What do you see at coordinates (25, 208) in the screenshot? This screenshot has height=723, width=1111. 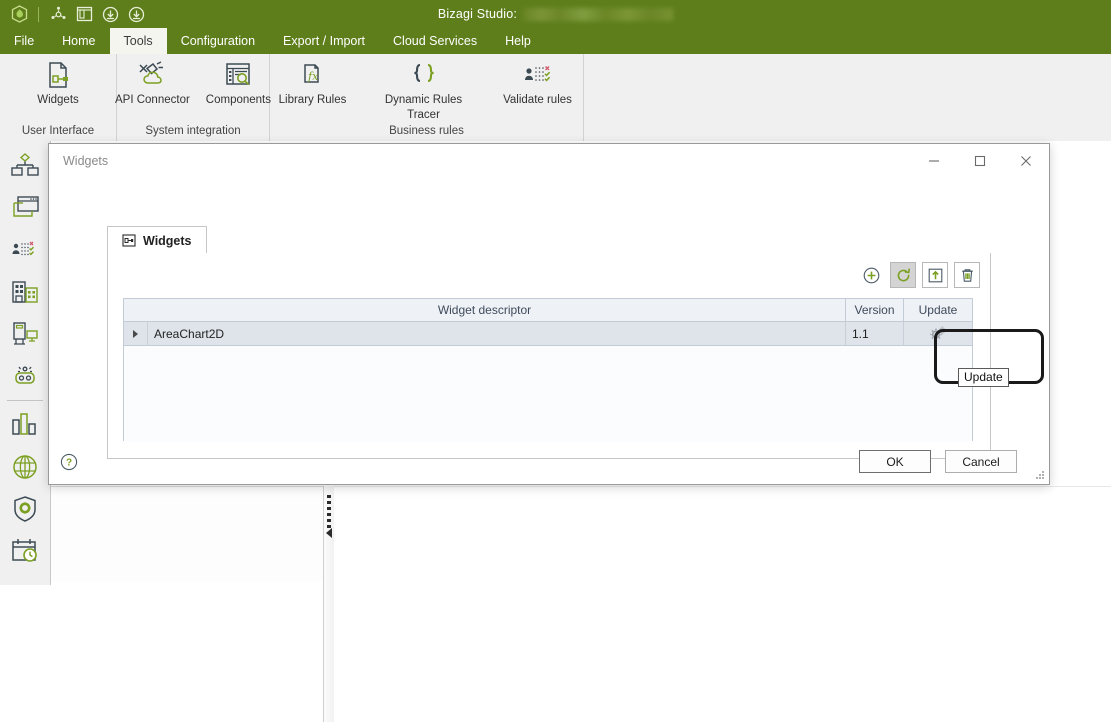 I see `sidebar-item-forms` at bounding box center [25, 208].